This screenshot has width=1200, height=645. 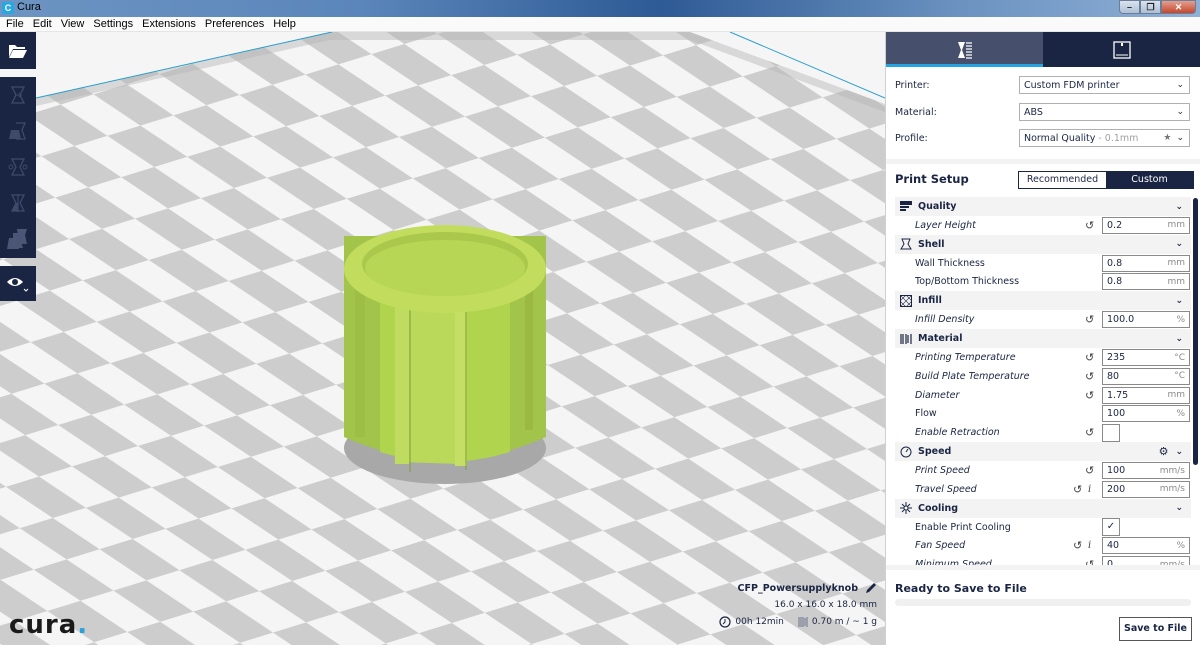 What do you see at coordinates (906, 206) in the screenshot?
I see `quality-icon` at bounding box center [906, 206].